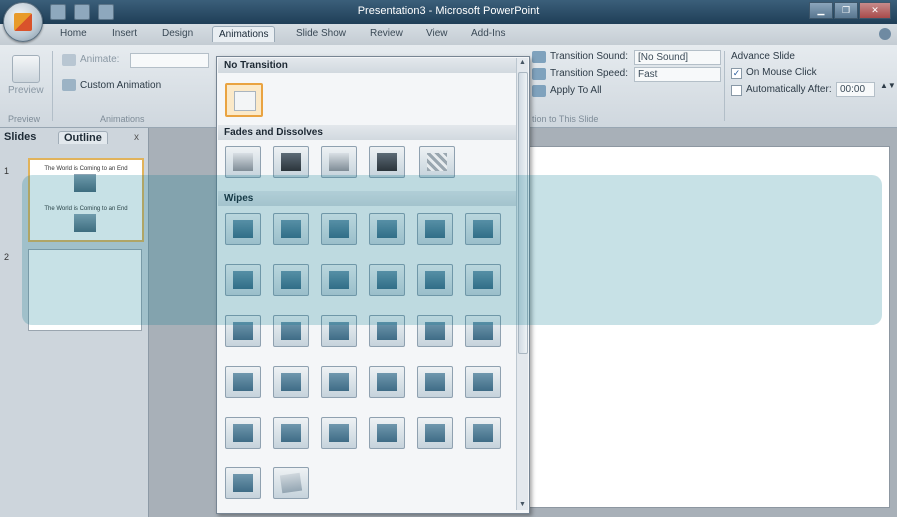 This screenshot has height=517, width=897. Describe the element at coordinates (244, 100) in the screenshot. I see `no-transition-tile` at that location.